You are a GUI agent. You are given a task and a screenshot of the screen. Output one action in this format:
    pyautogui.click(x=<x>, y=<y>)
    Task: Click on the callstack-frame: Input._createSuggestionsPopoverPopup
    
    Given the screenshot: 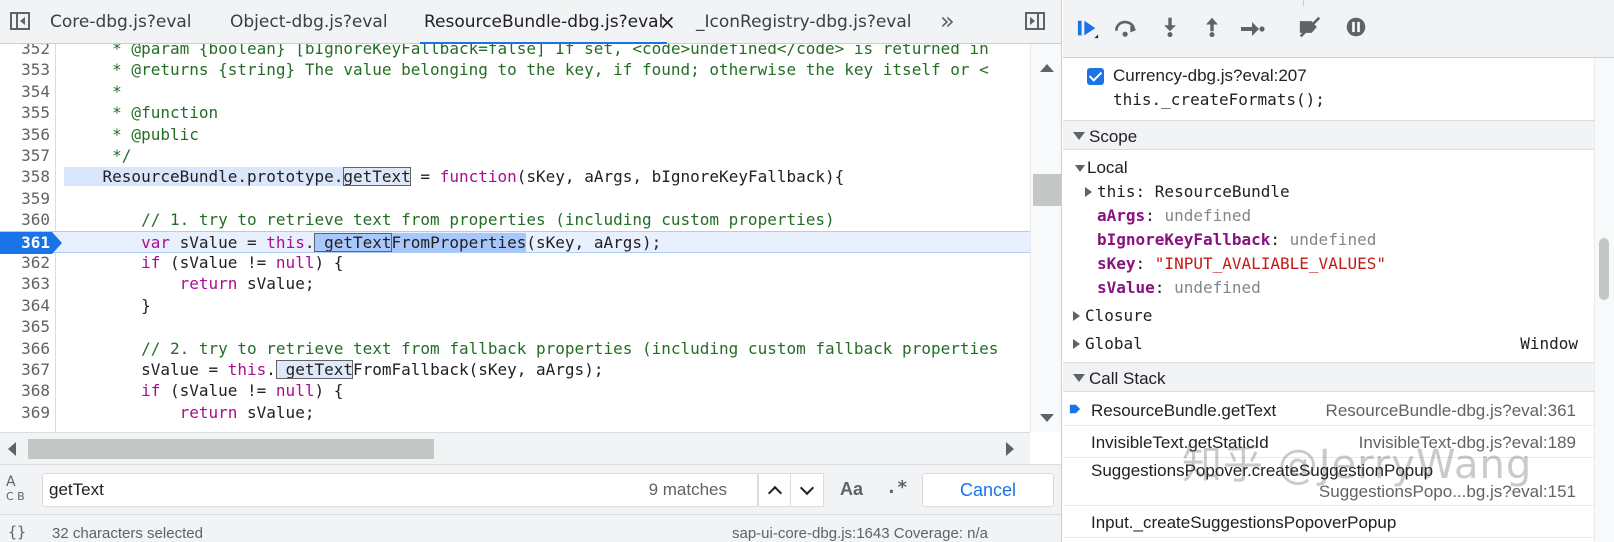 What is the action you would take?
    pyautogui.click(x=1328, y=522)
    